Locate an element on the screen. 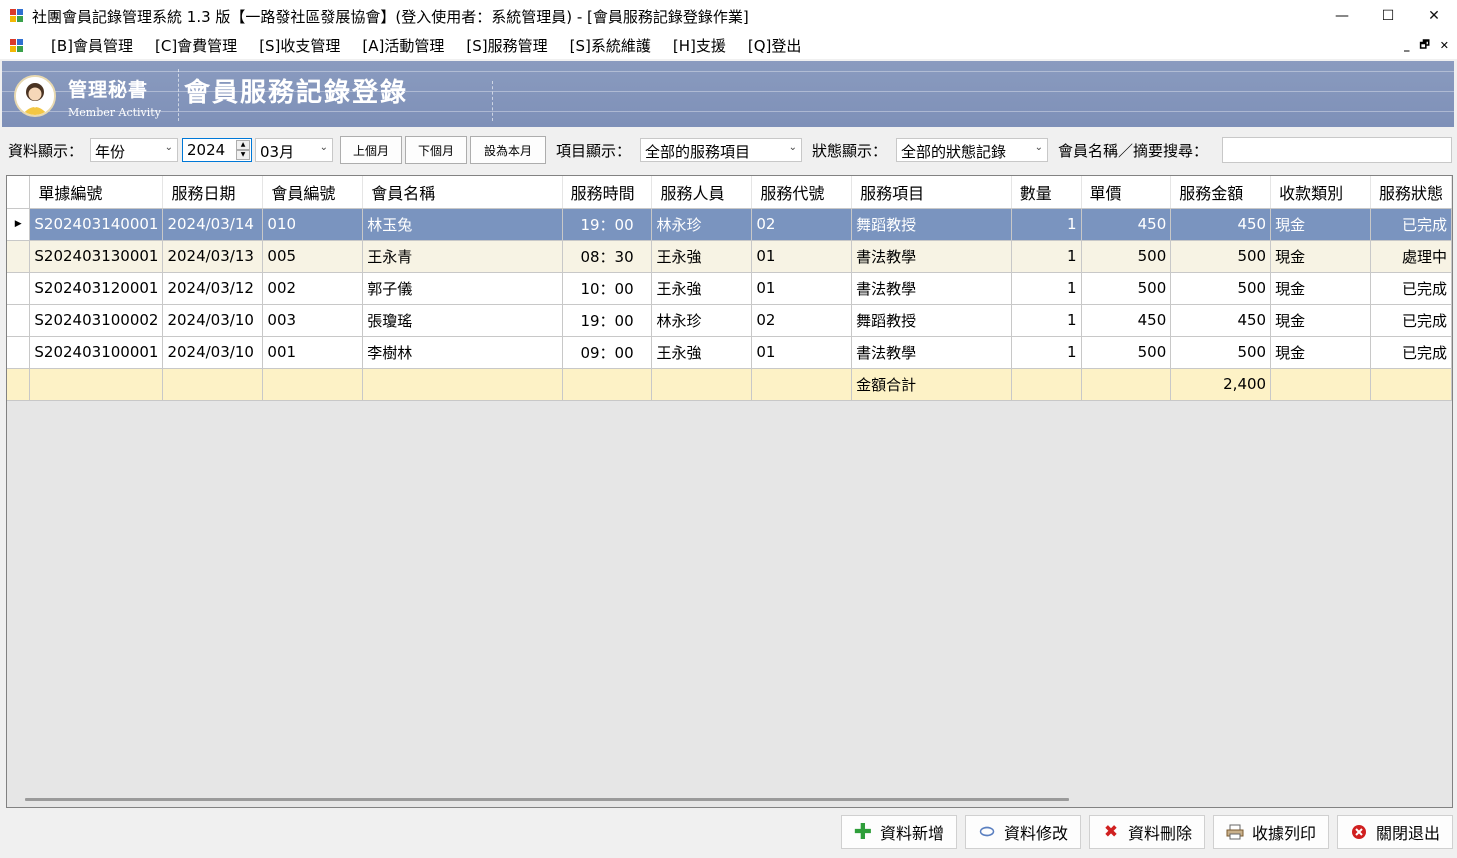 Image resolution: width=1457 pixels, height=858 pixels. cell: S202403130001 is located at coordinates (96, 256).